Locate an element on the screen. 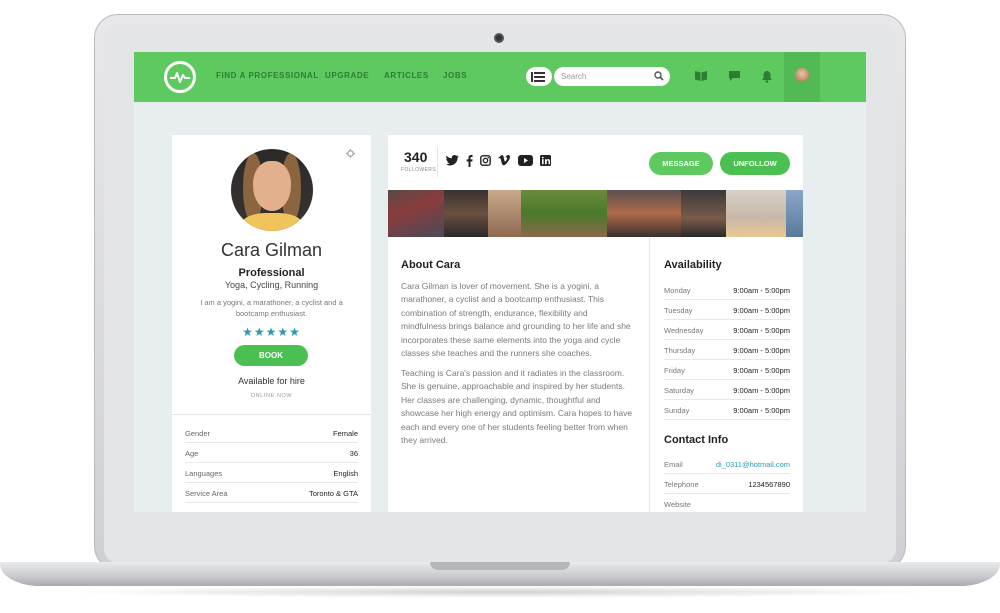 Image resolution: width=1000 pixels, height=613 pixels. search-icon is located at coordinates (659, 76).